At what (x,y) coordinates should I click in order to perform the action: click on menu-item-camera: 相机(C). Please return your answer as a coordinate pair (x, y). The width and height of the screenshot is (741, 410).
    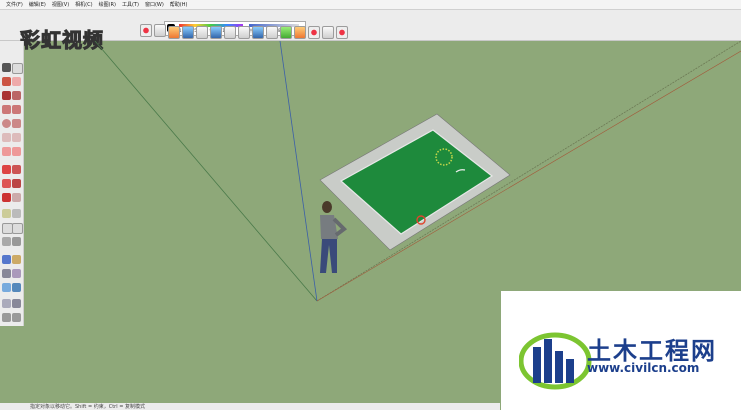
    Looking at the image, I should click on (83, 4).